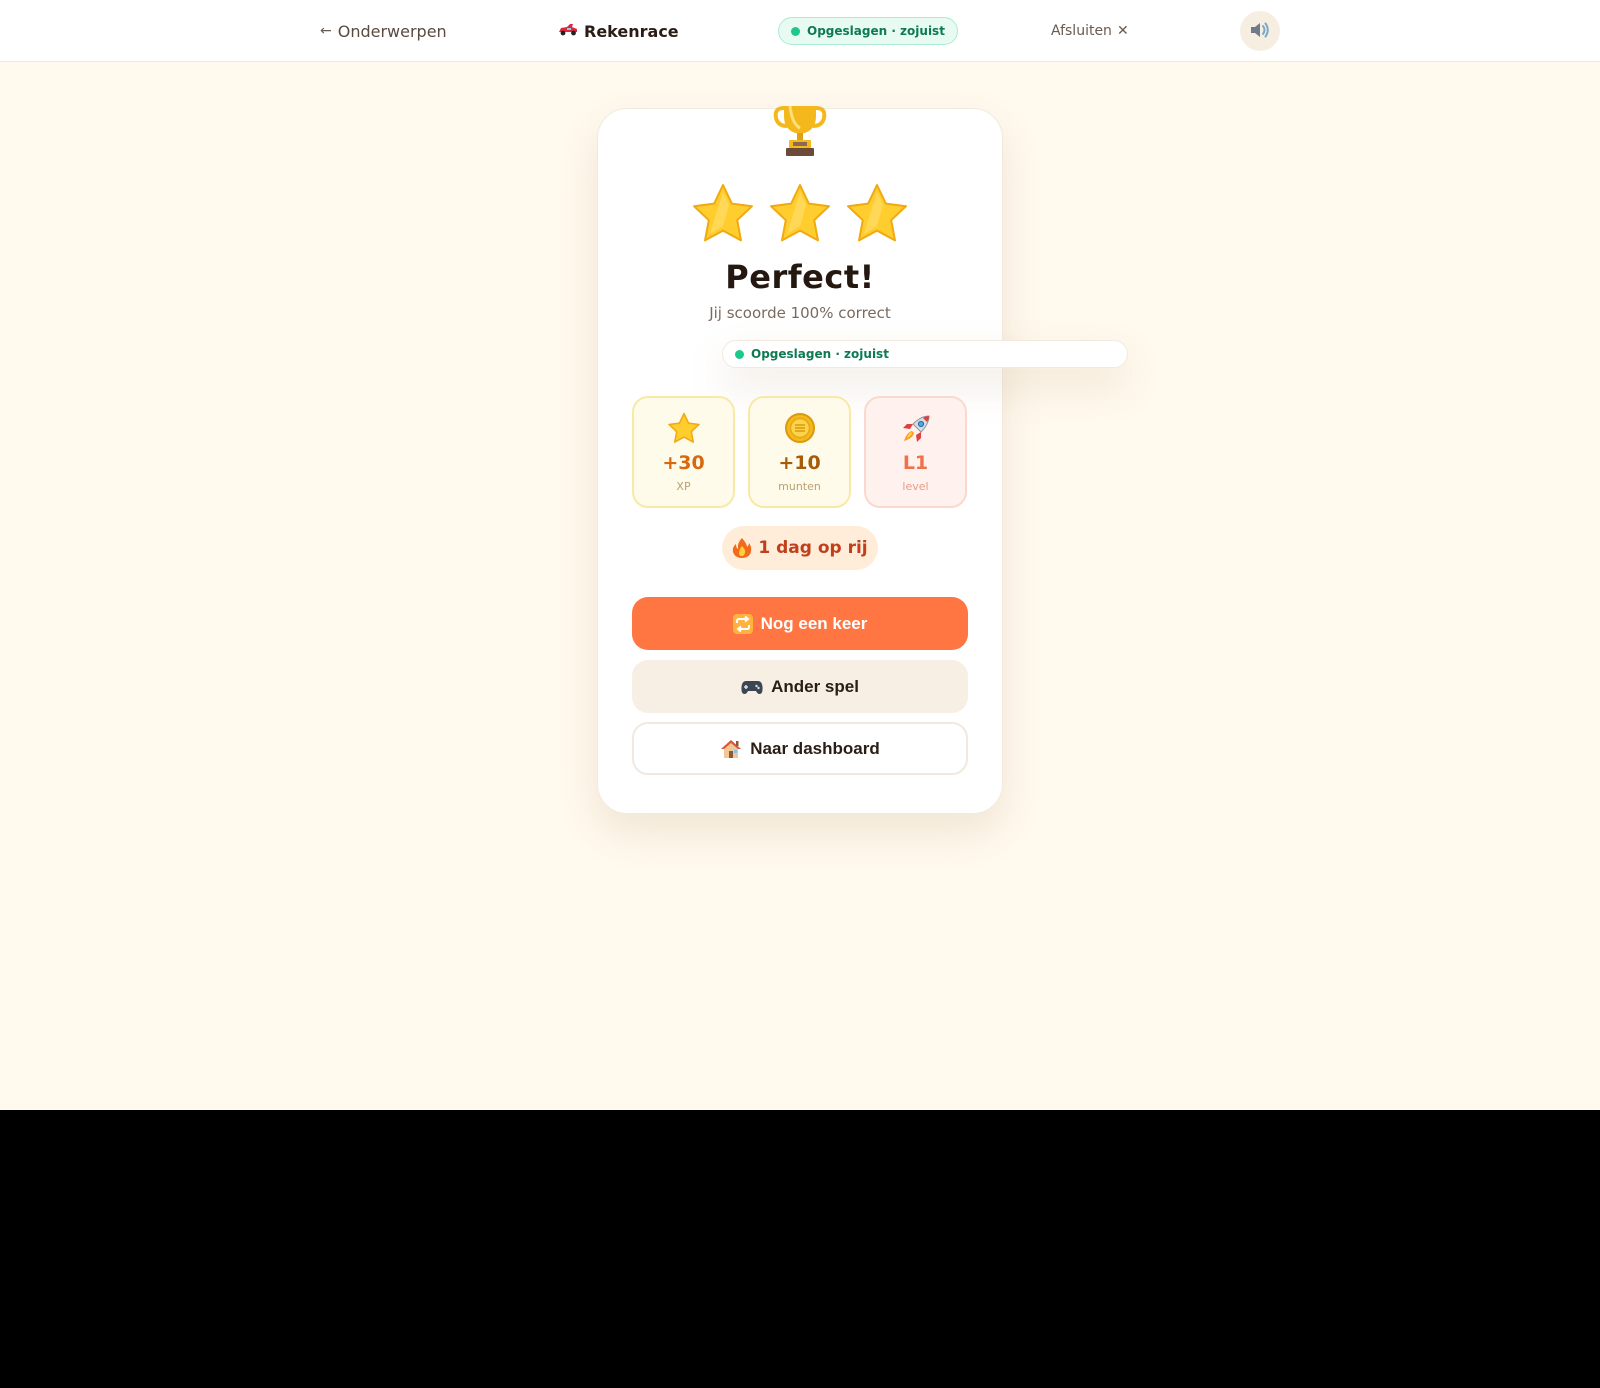  What do you see at coordinates (799, 428) in the screenshot?
I see `coin-icon` at bounding box center [799, 428].